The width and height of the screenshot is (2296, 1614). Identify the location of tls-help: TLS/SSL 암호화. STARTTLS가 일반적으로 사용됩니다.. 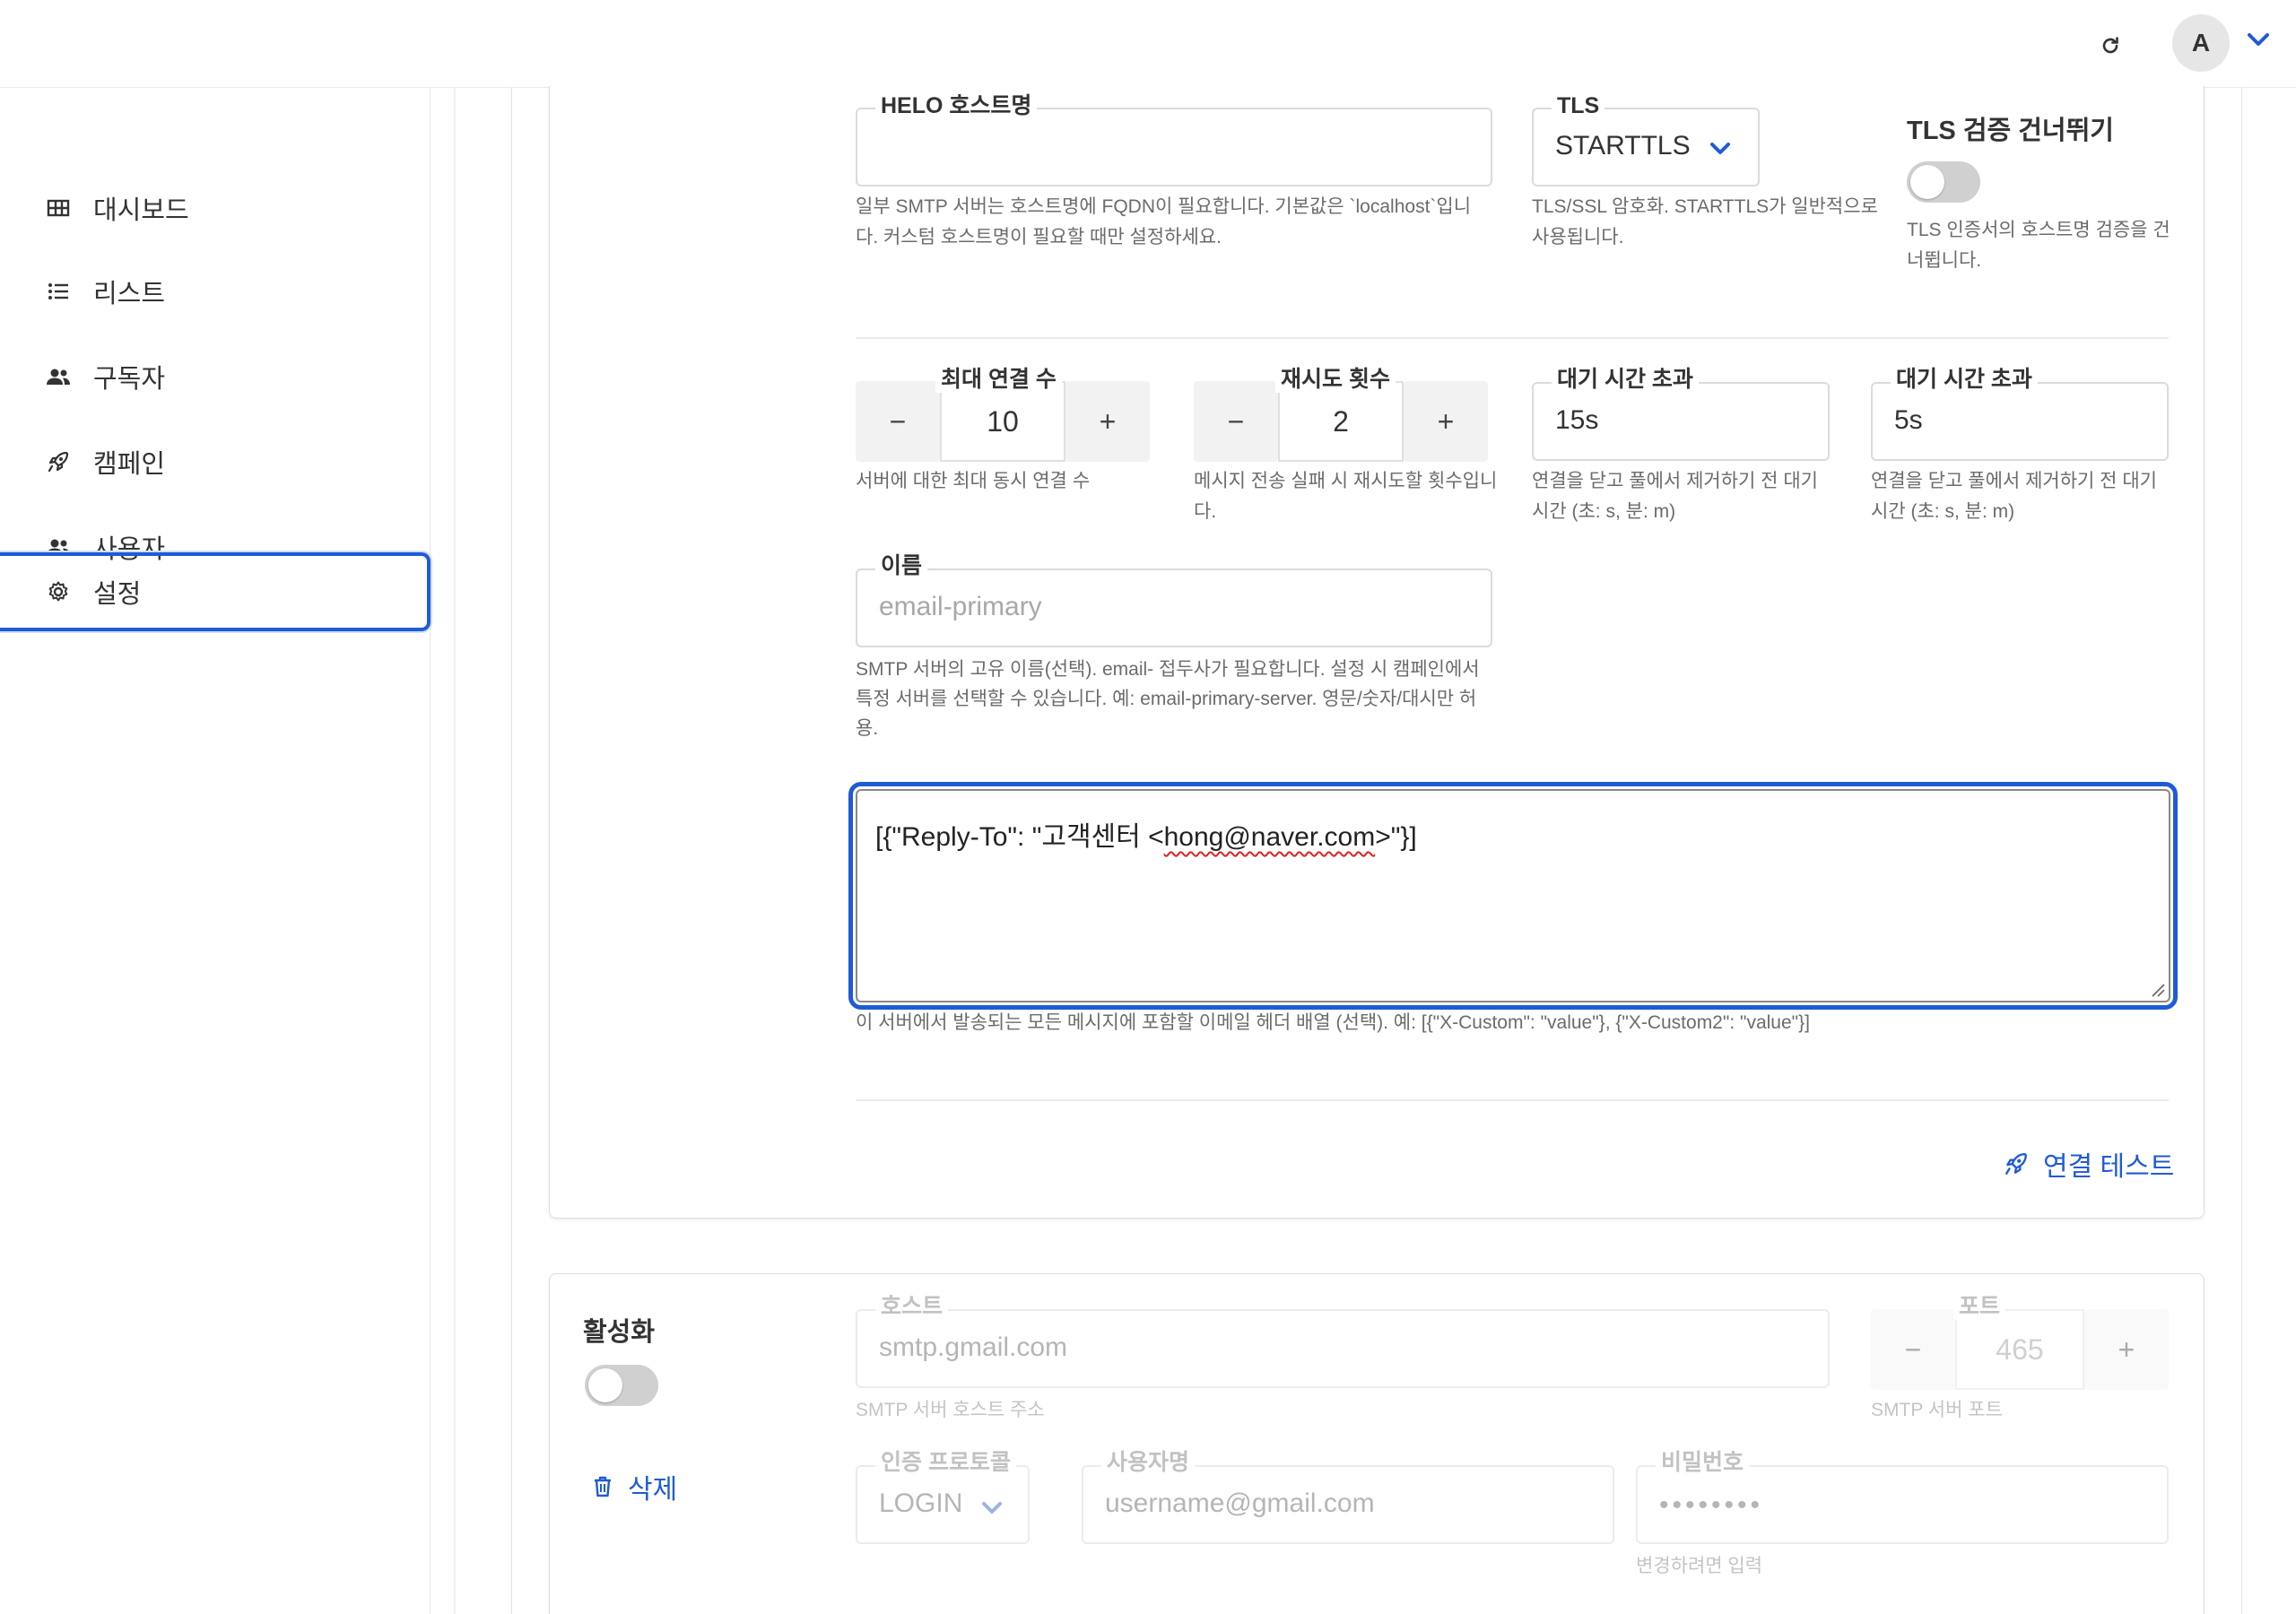
(1705, 221).